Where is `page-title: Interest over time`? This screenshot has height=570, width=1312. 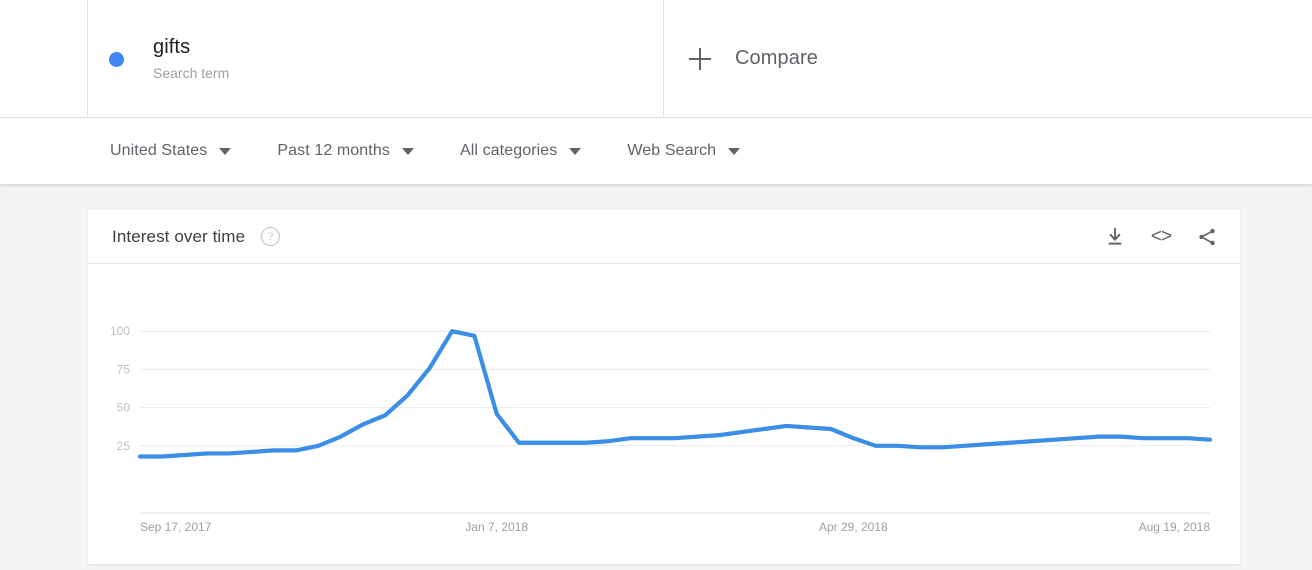 page-title: Interest over time is located at coordinates (179, 236).